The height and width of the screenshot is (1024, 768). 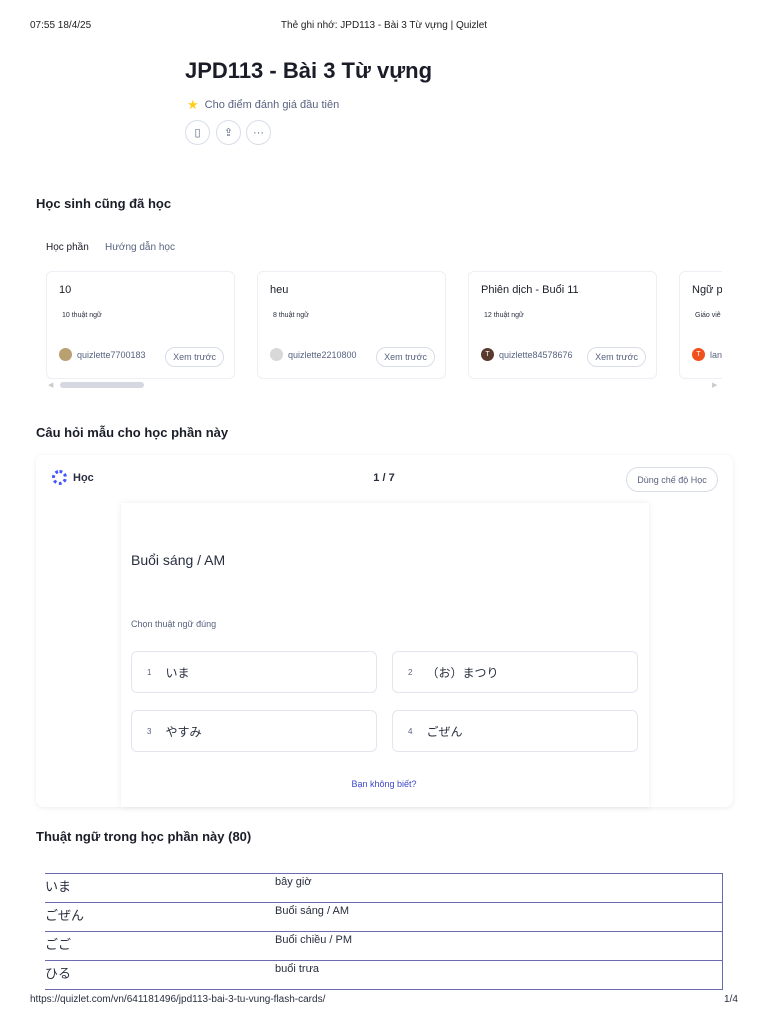 What do you see at coordinates (160, 888) in the screenshot?
I see `term: いま` at bounding box center [160, 888].